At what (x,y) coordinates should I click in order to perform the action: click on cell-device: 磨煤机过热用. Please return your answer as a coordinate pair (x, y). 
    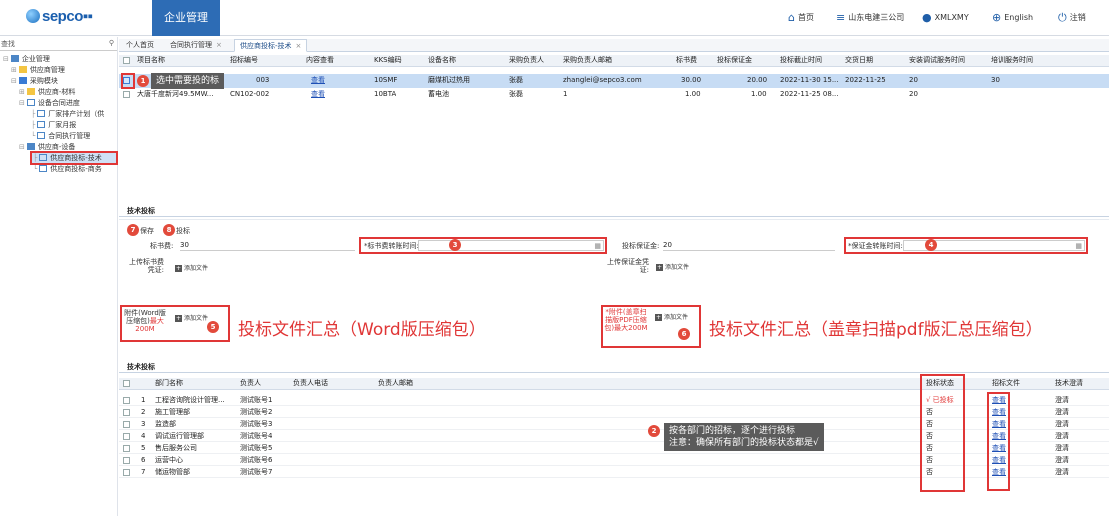
    Looking at the image, I should click on (449, 80).